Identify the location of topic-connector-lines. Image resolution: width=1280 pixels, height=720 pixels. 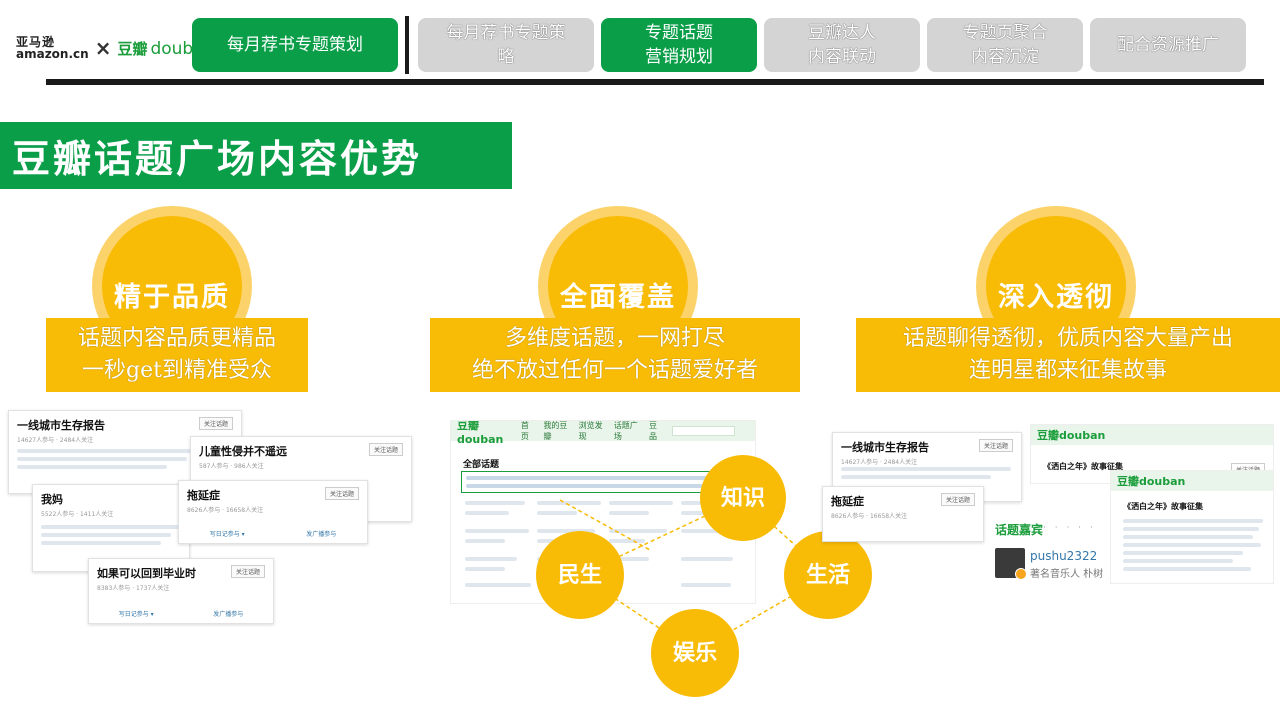
(694, 575).